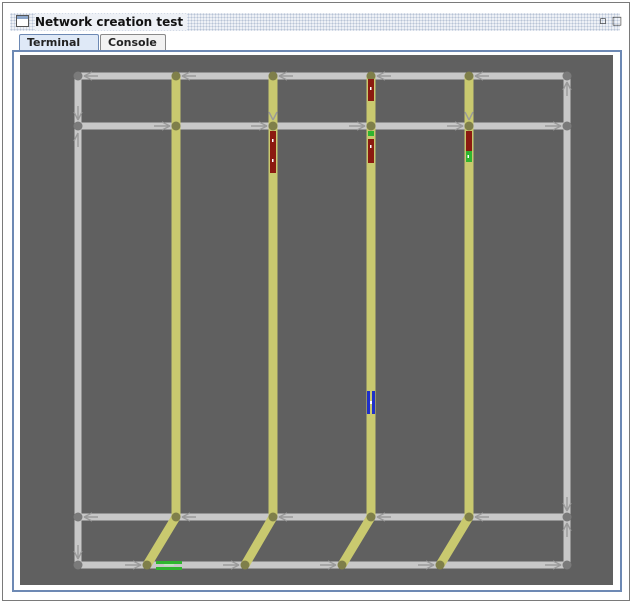 Image resolution: width=633 pixels, height=604 pixels. Describe the element at coordinates (617, 21) in the screenshot. I see `maximize-icon: □` at that location.